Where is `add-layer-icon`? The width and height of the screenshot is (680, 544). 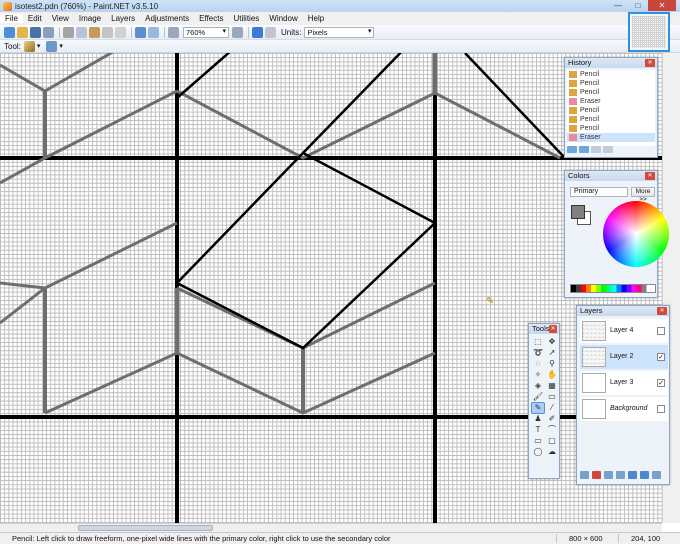 add-layer-icon is located at coordinates (584, 475).